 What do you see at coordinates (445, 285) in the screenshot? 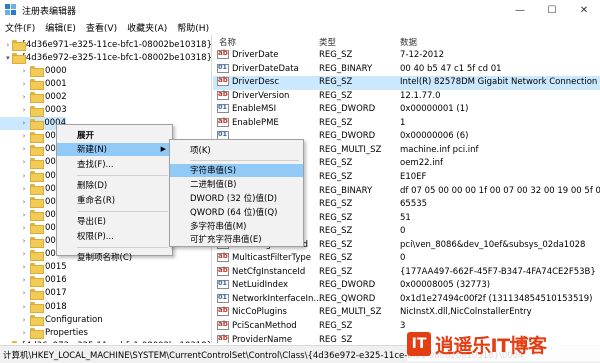
I see `value-data: 0x00008005 (32773)` at bounding box center [445, 285].